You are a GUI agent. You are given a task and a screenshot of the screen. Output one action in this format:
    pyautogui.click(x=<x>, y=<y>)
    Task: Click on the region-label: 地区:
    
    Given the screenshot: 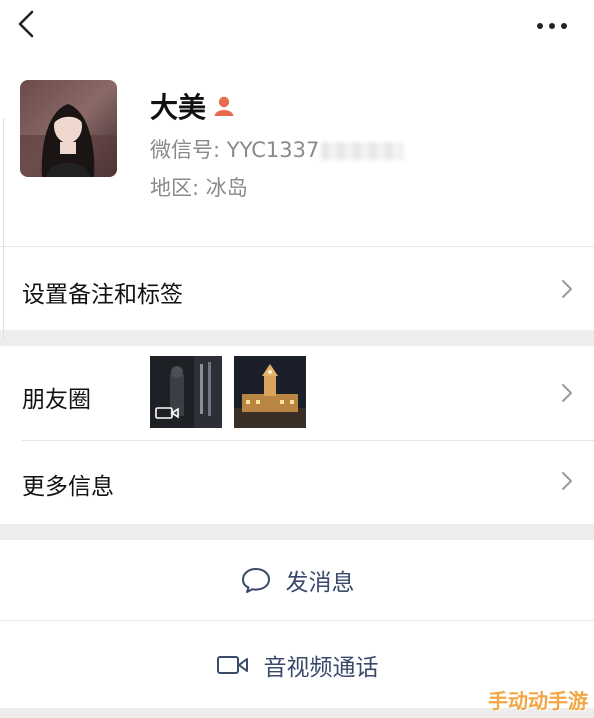 What is the action you would take?
    pyautogui.click(x=178, y=188)
    